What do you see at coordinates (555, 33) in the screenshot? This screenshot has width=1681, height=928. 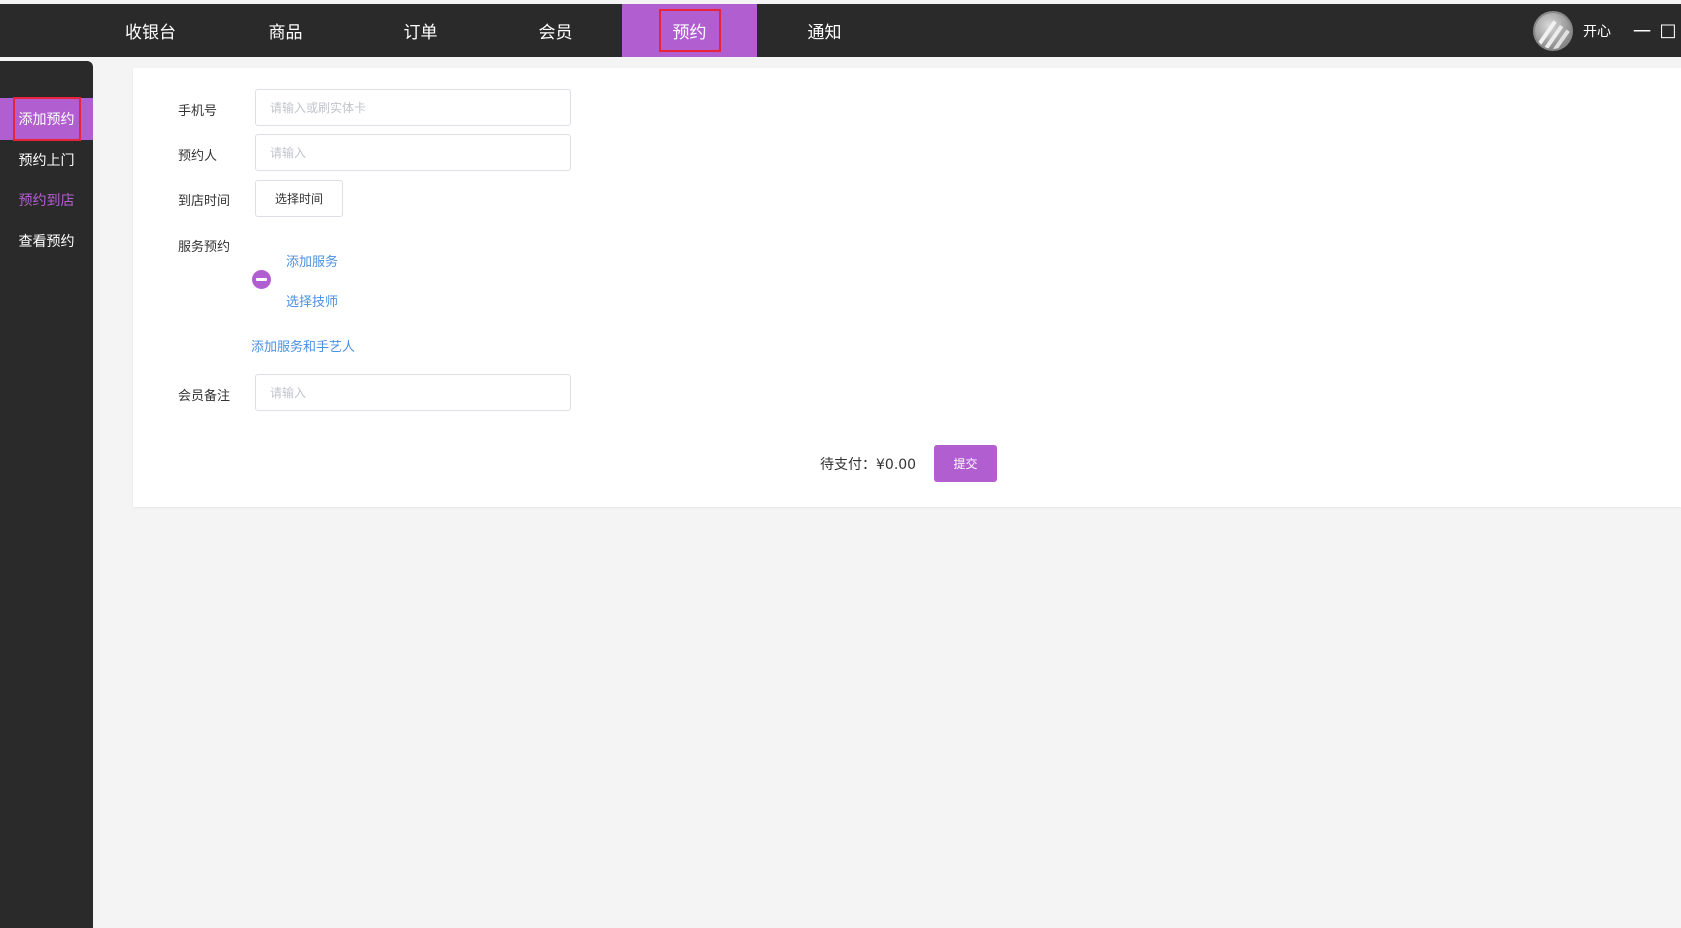 I see `nav-item-label: 会员` at bounding box center [555, 33].